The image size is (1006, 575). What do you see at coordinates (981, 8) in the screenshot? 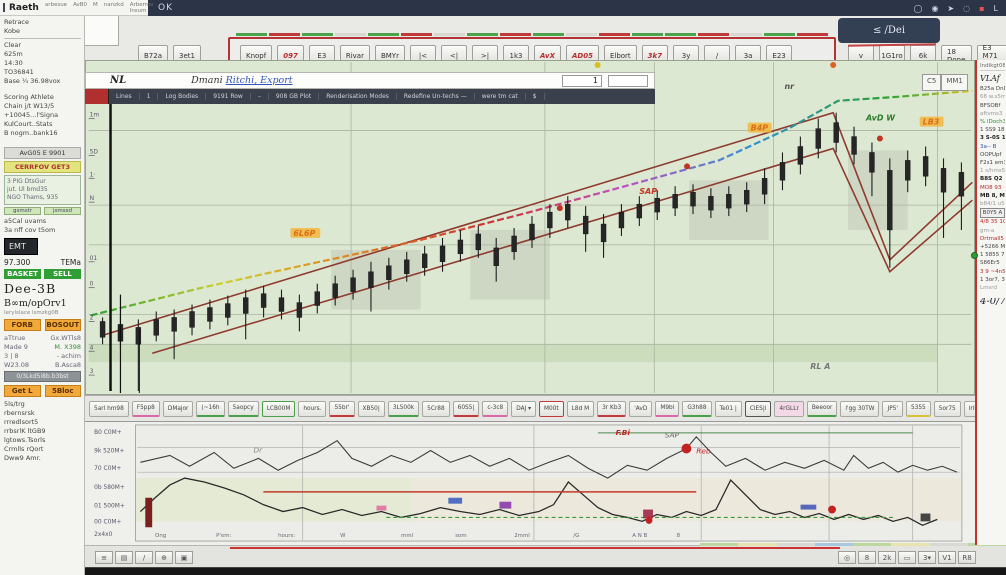
I see `red-app-icon: ▪` at bounding box center [981, 8].